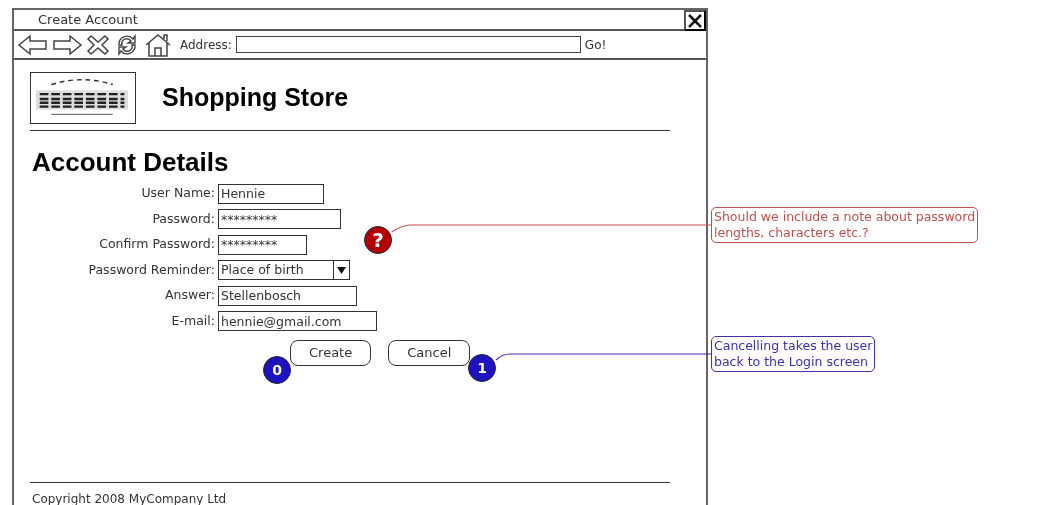 This screenshot has height=505, width=1063. Describe the element at coordinates (429, 353) in the screenshot. I see `cancel-button: Cancel` at that location.